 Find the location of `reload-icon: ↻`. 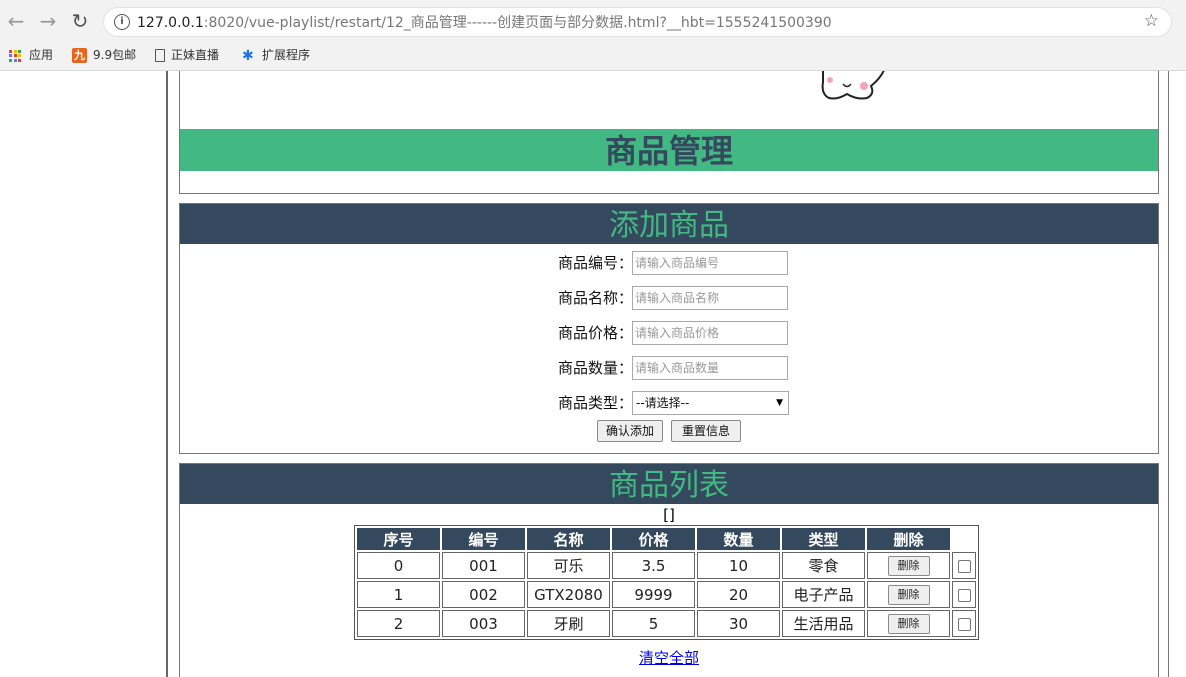

reload-icon: ↻ is located at coordinates (80, 21).